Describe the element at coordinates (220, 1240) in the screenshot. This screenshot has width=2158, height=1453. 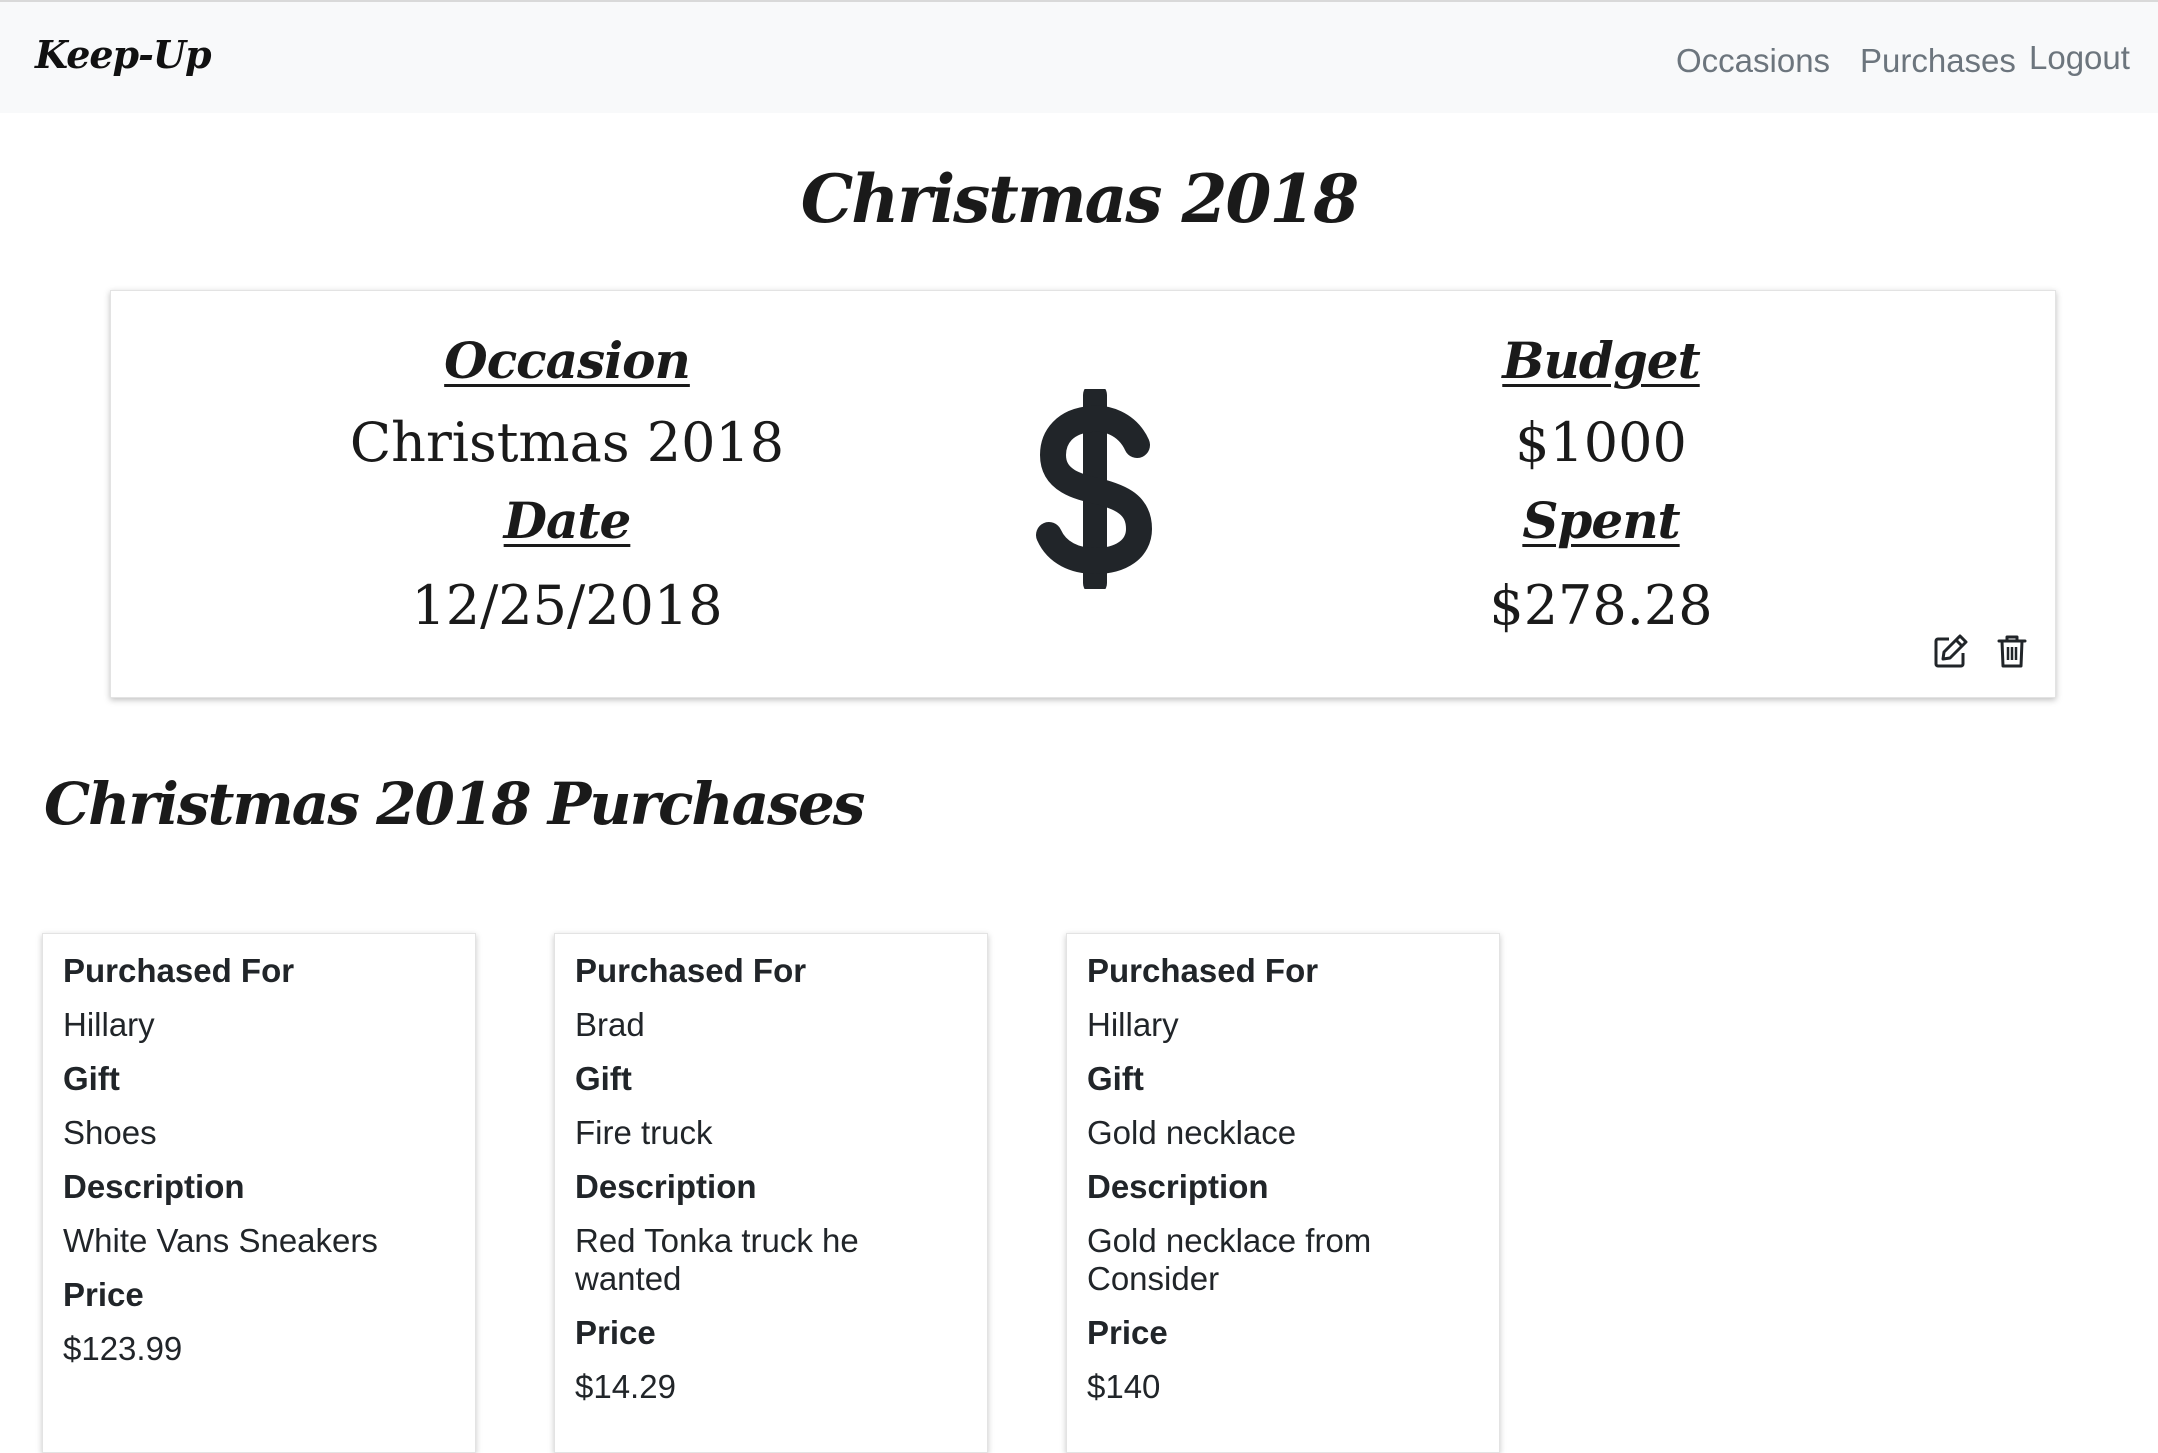
I see `description-value: White Vans Sneakers` at that location.